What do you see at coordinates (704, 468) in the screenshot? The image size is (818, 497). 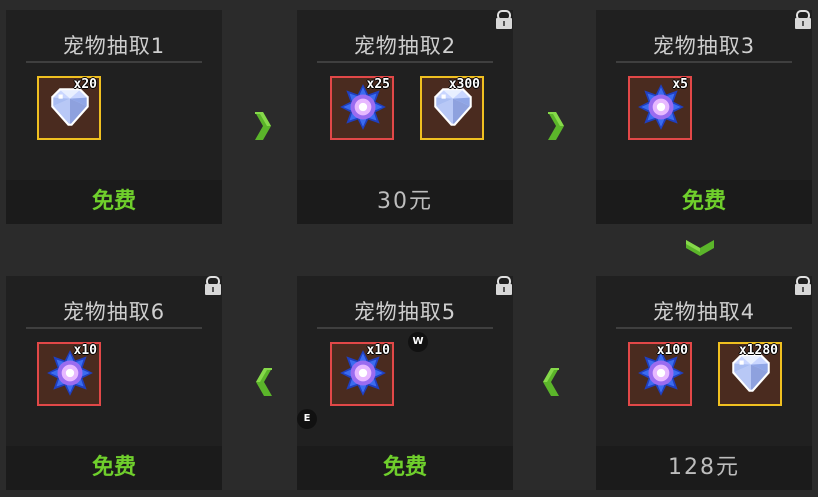 I see `purchase-button: 128元` at bounding box center [704, 468].